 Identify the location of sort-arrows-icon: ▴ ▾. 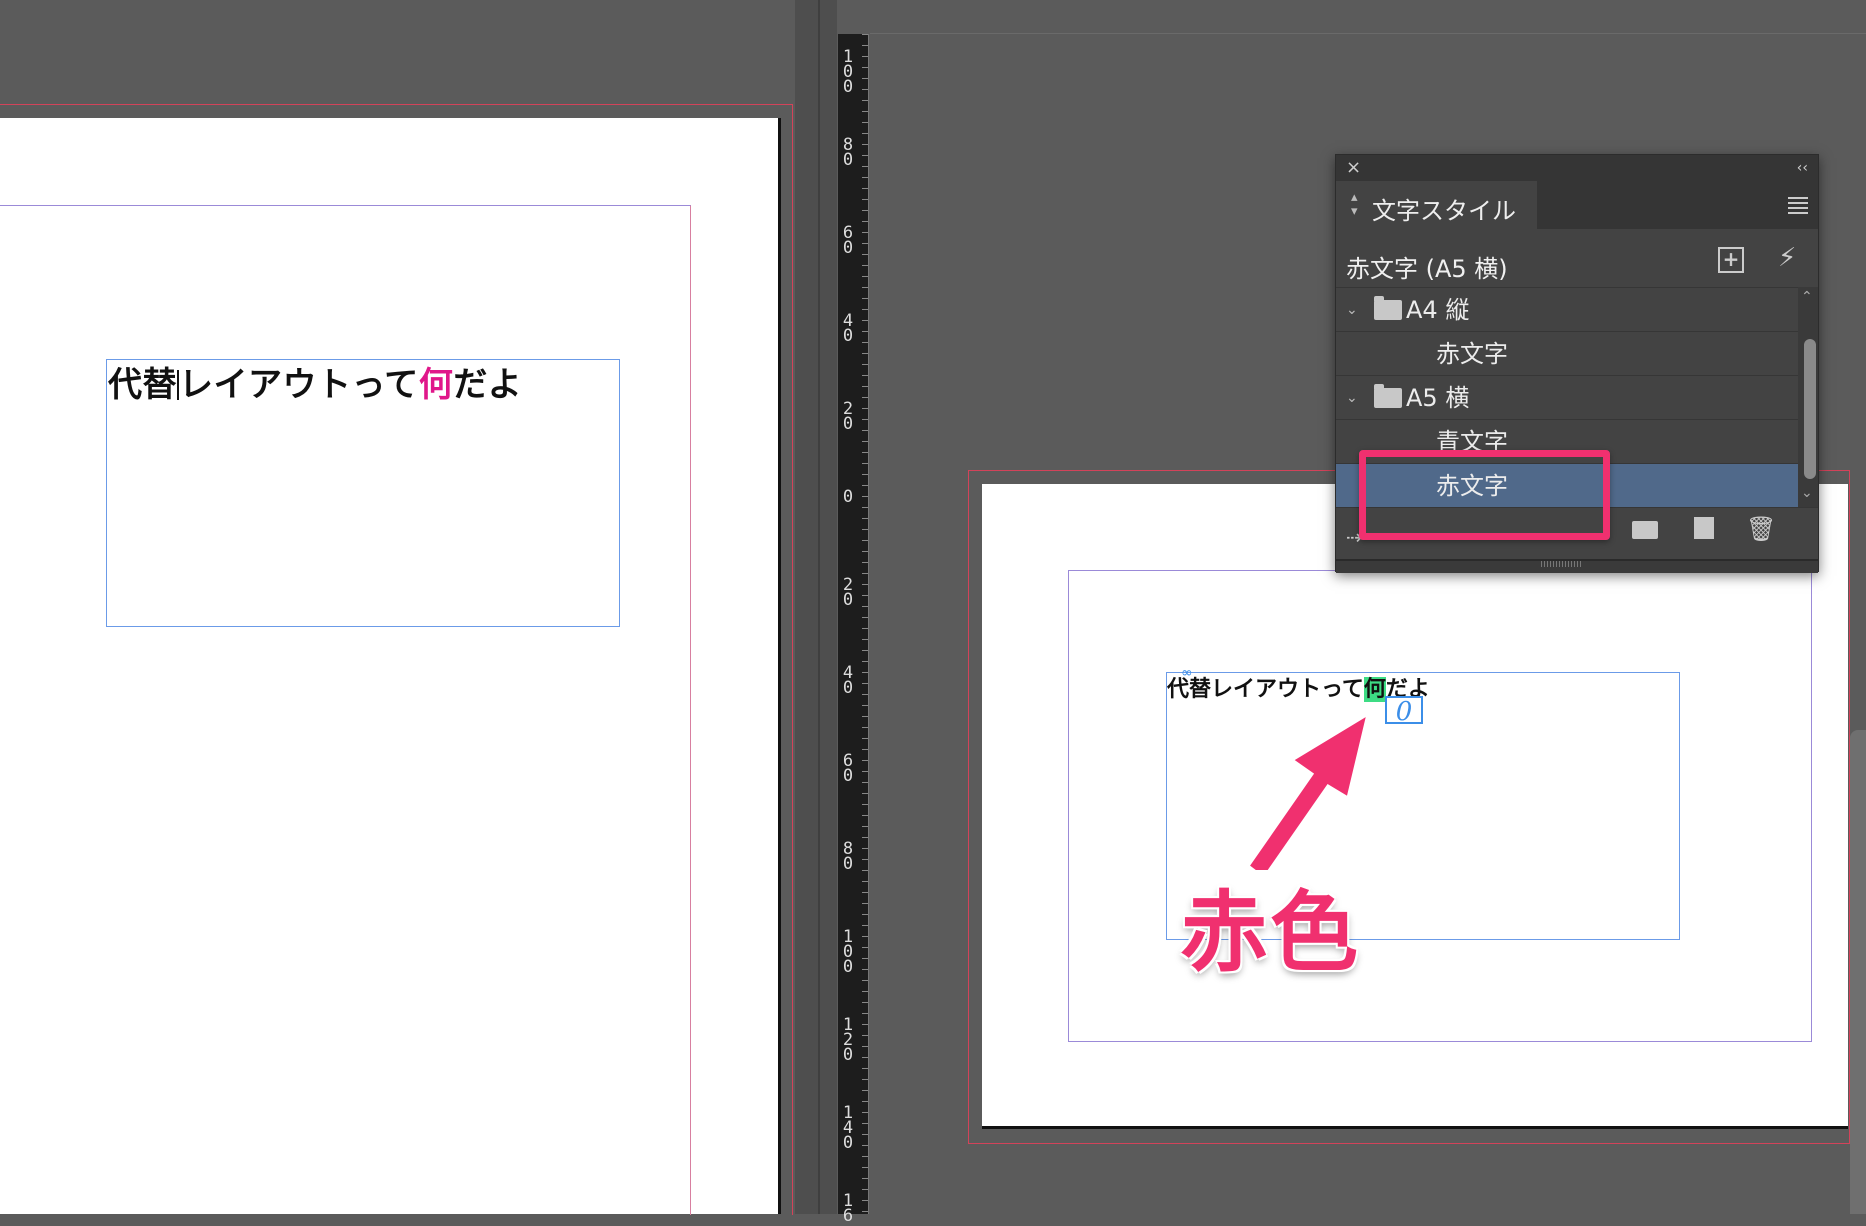
(1354, 204).